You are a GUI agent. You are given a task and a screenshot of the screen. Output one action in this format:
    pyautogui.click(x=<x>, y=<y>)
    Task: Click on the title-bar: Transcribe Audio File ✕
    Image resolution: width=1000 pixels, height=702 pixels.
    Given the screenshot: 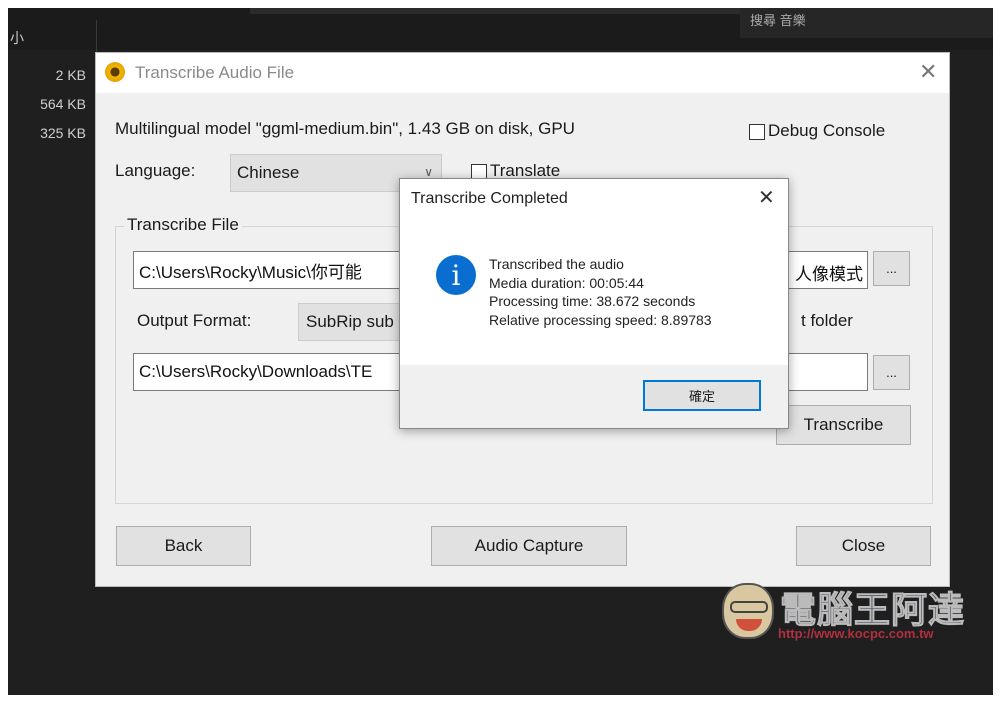 What is the action you would take?
    pyautogui.click(x=522, y=73)
    